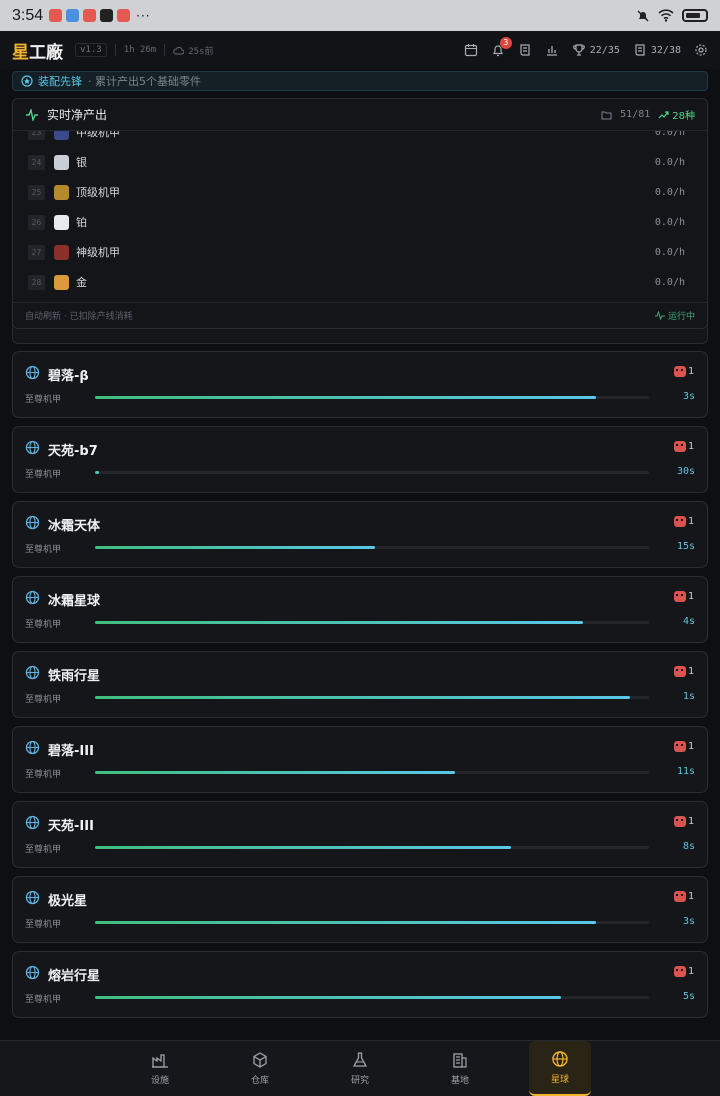 Image resolution: width=720 pixels, height=1096 pixels. I want to click on battery-icon, so click(695, 15).